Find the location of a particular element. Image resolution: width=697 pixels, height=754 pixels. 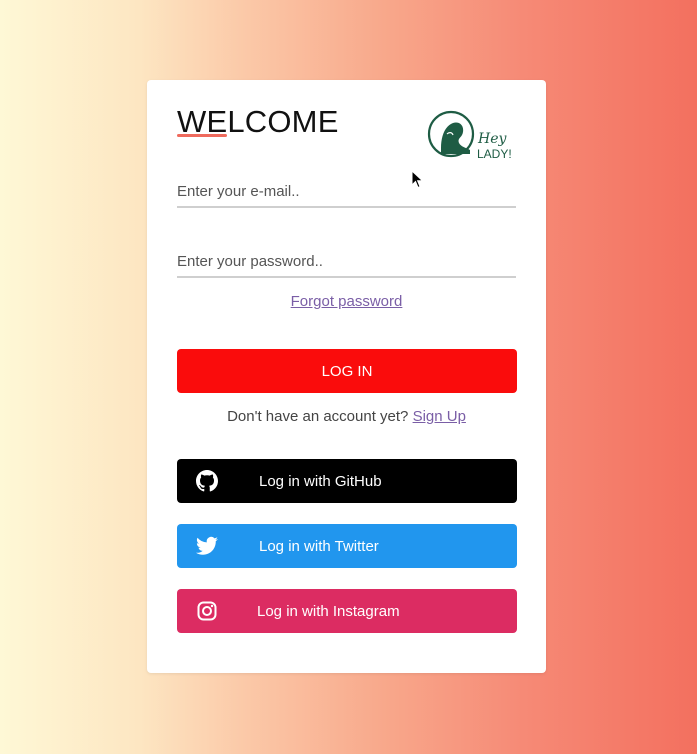

email-field-wrapper is located at coordinates (346, 192).